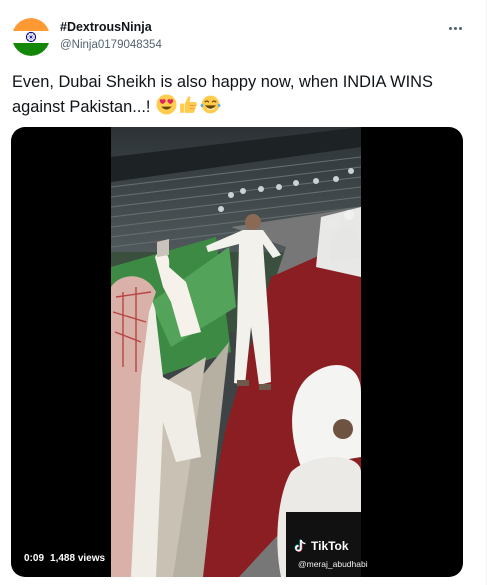 This screenshot has width=487, height=585. I want to click on tiktok-watermark: TikTok, so click(321, 547).